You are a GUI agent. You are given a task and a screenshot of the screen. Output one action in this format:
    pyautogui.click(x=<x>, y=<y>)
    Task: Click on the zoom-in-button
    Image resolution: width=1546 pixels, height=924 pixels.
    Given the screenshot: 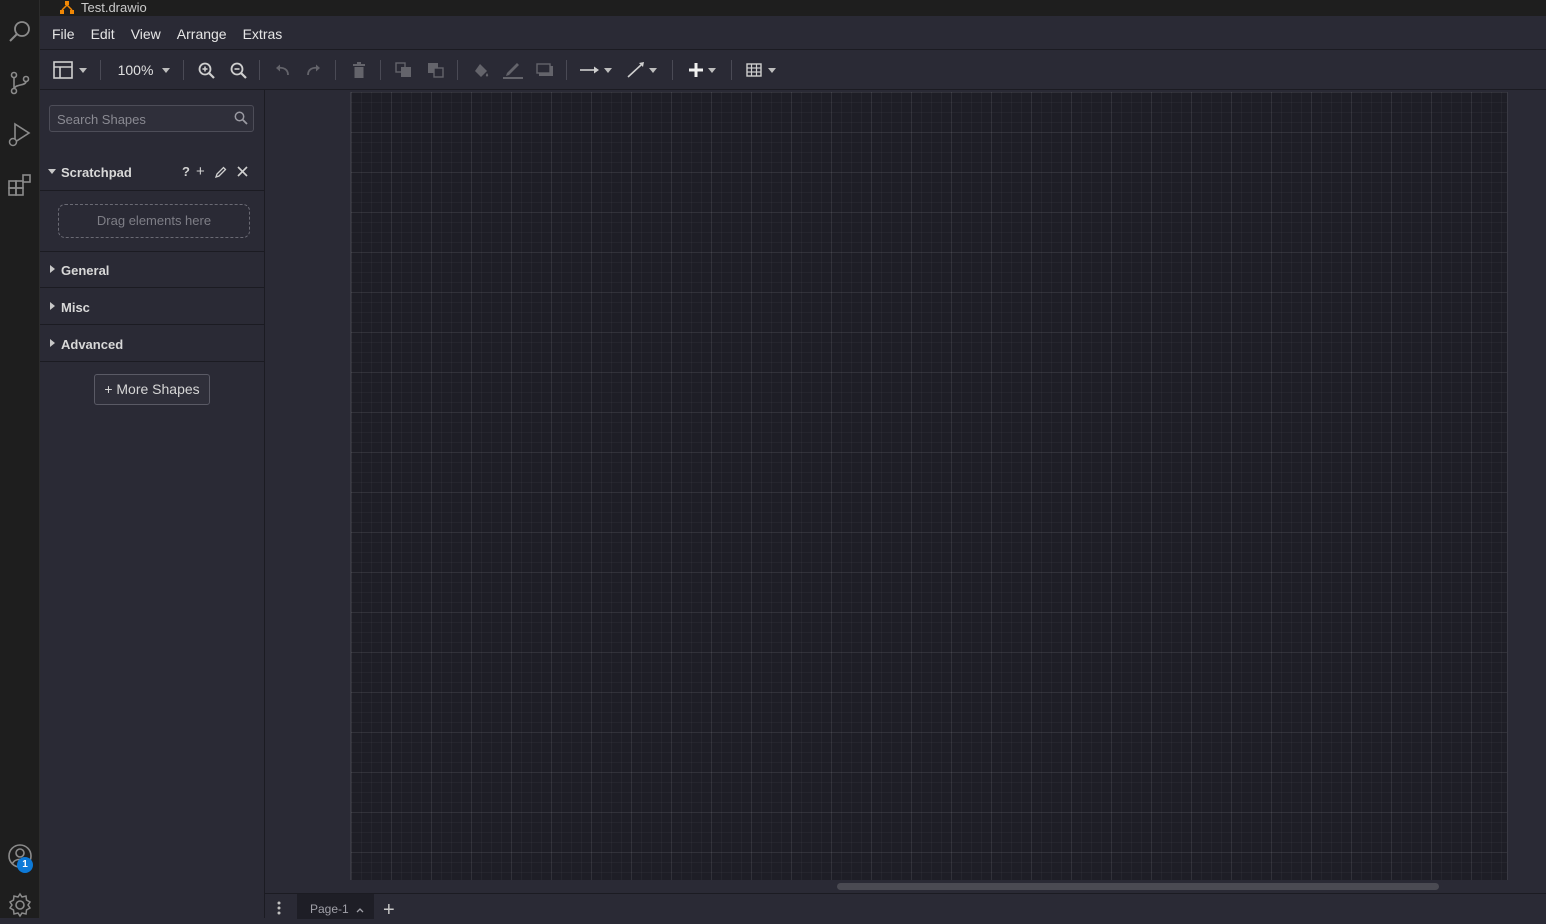 What is the action you would take?
    pyautogui.click(x=206, y=70)
    